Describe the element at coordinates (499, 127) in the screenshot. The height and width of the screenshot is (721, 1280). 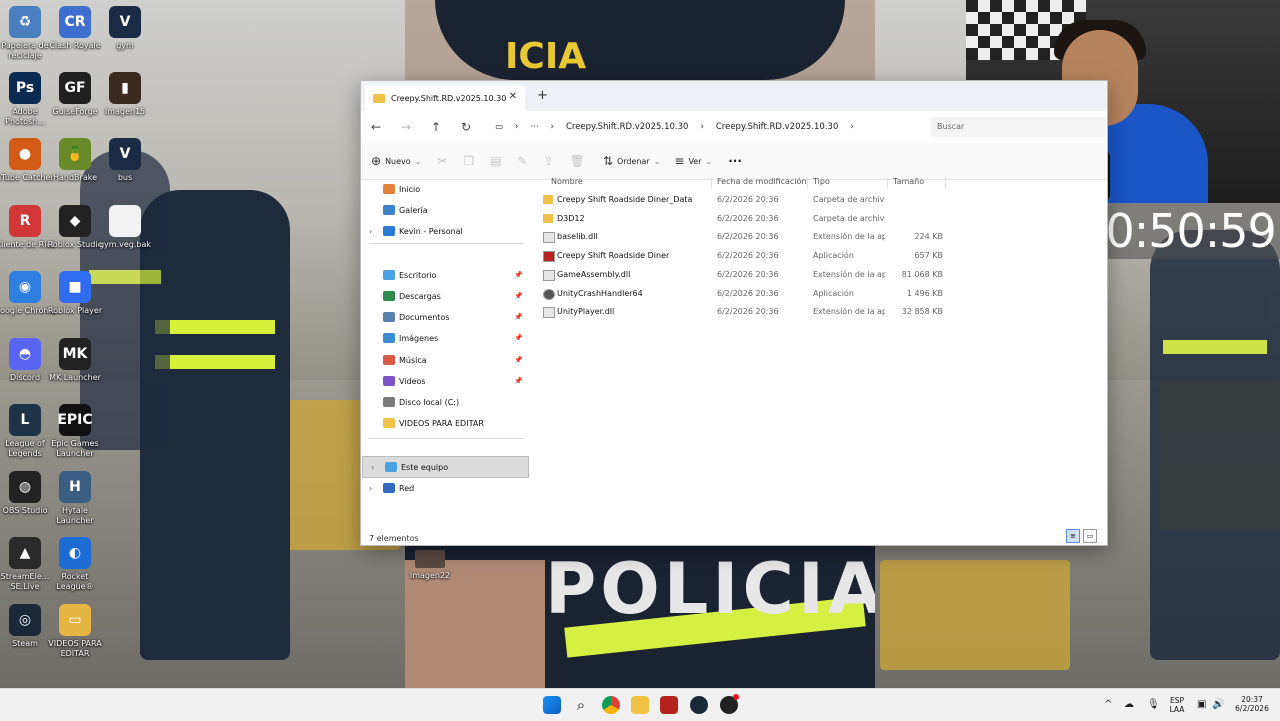
I see `monitor-icon: ▭` at that location.